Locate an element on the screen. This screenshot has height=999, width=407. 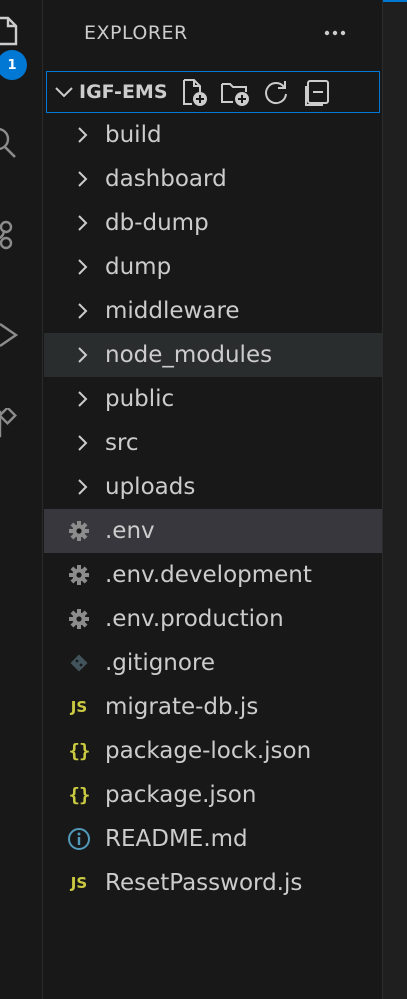
folder-item: dump is located at coordinates (213, 267).